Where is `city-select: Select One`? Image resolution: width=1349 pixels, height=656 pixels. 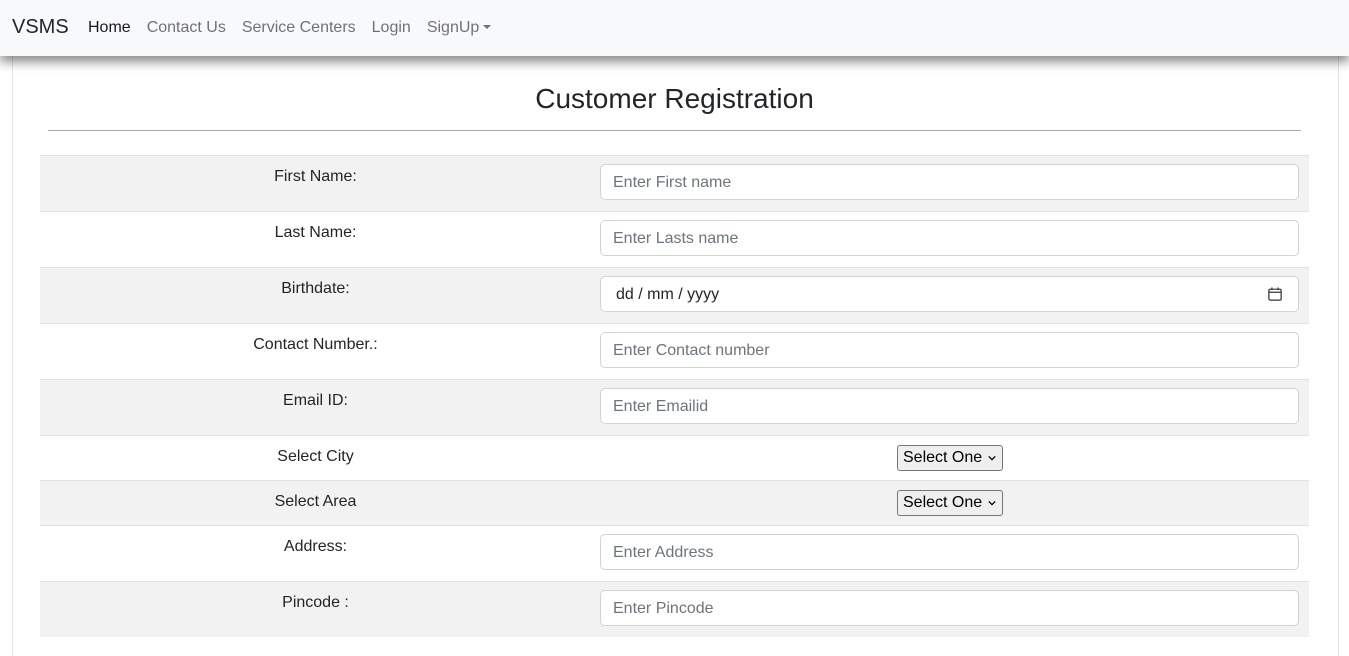
city-select: Select One is located at coordinates (950, 458).